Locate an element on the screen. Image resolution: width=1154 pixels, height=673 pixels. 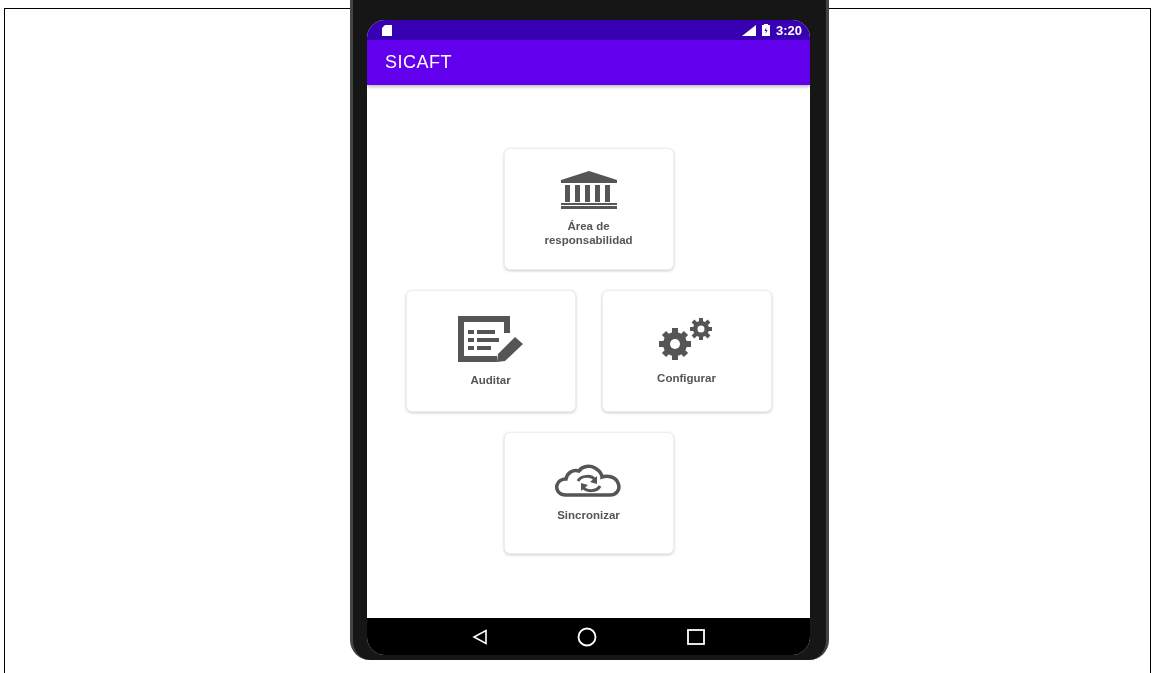
signal-icon is located at coordinates (748, 30).